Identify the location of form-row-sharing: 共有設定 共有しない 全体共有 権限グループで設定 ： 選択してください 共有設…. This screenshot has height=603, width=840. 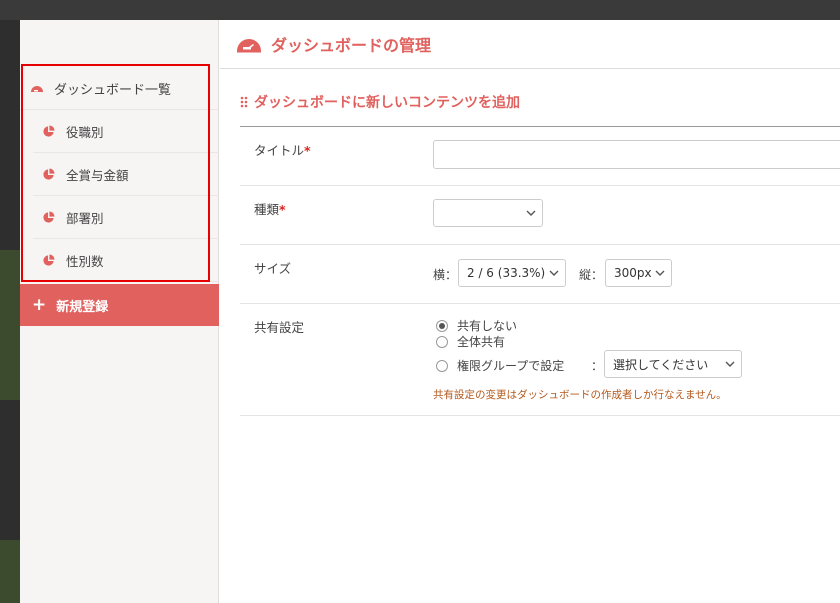
(540, 360).